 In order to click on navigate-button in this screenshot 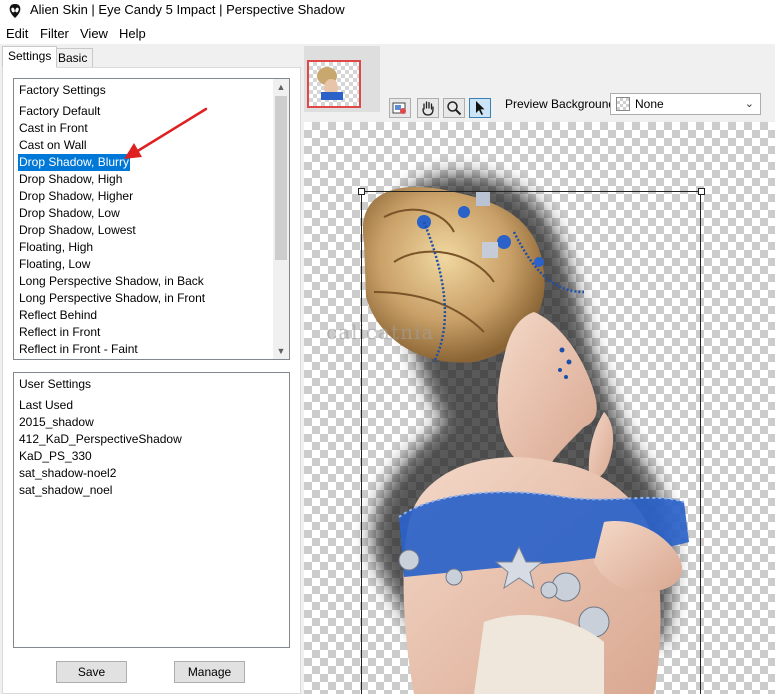, I will do `click(400, 108)`.